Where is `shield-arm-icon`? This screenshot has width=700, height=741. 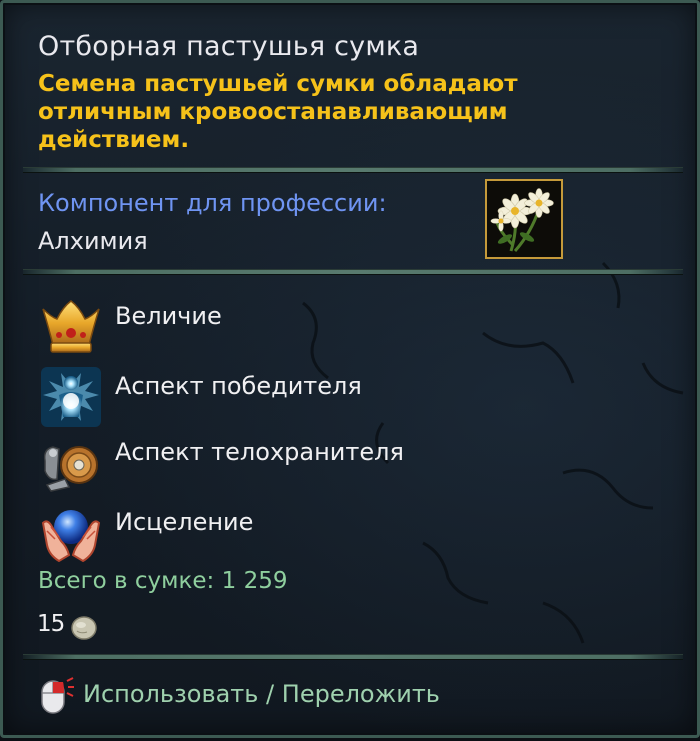
shield-arm-icon is located at coordinates (71, 463).